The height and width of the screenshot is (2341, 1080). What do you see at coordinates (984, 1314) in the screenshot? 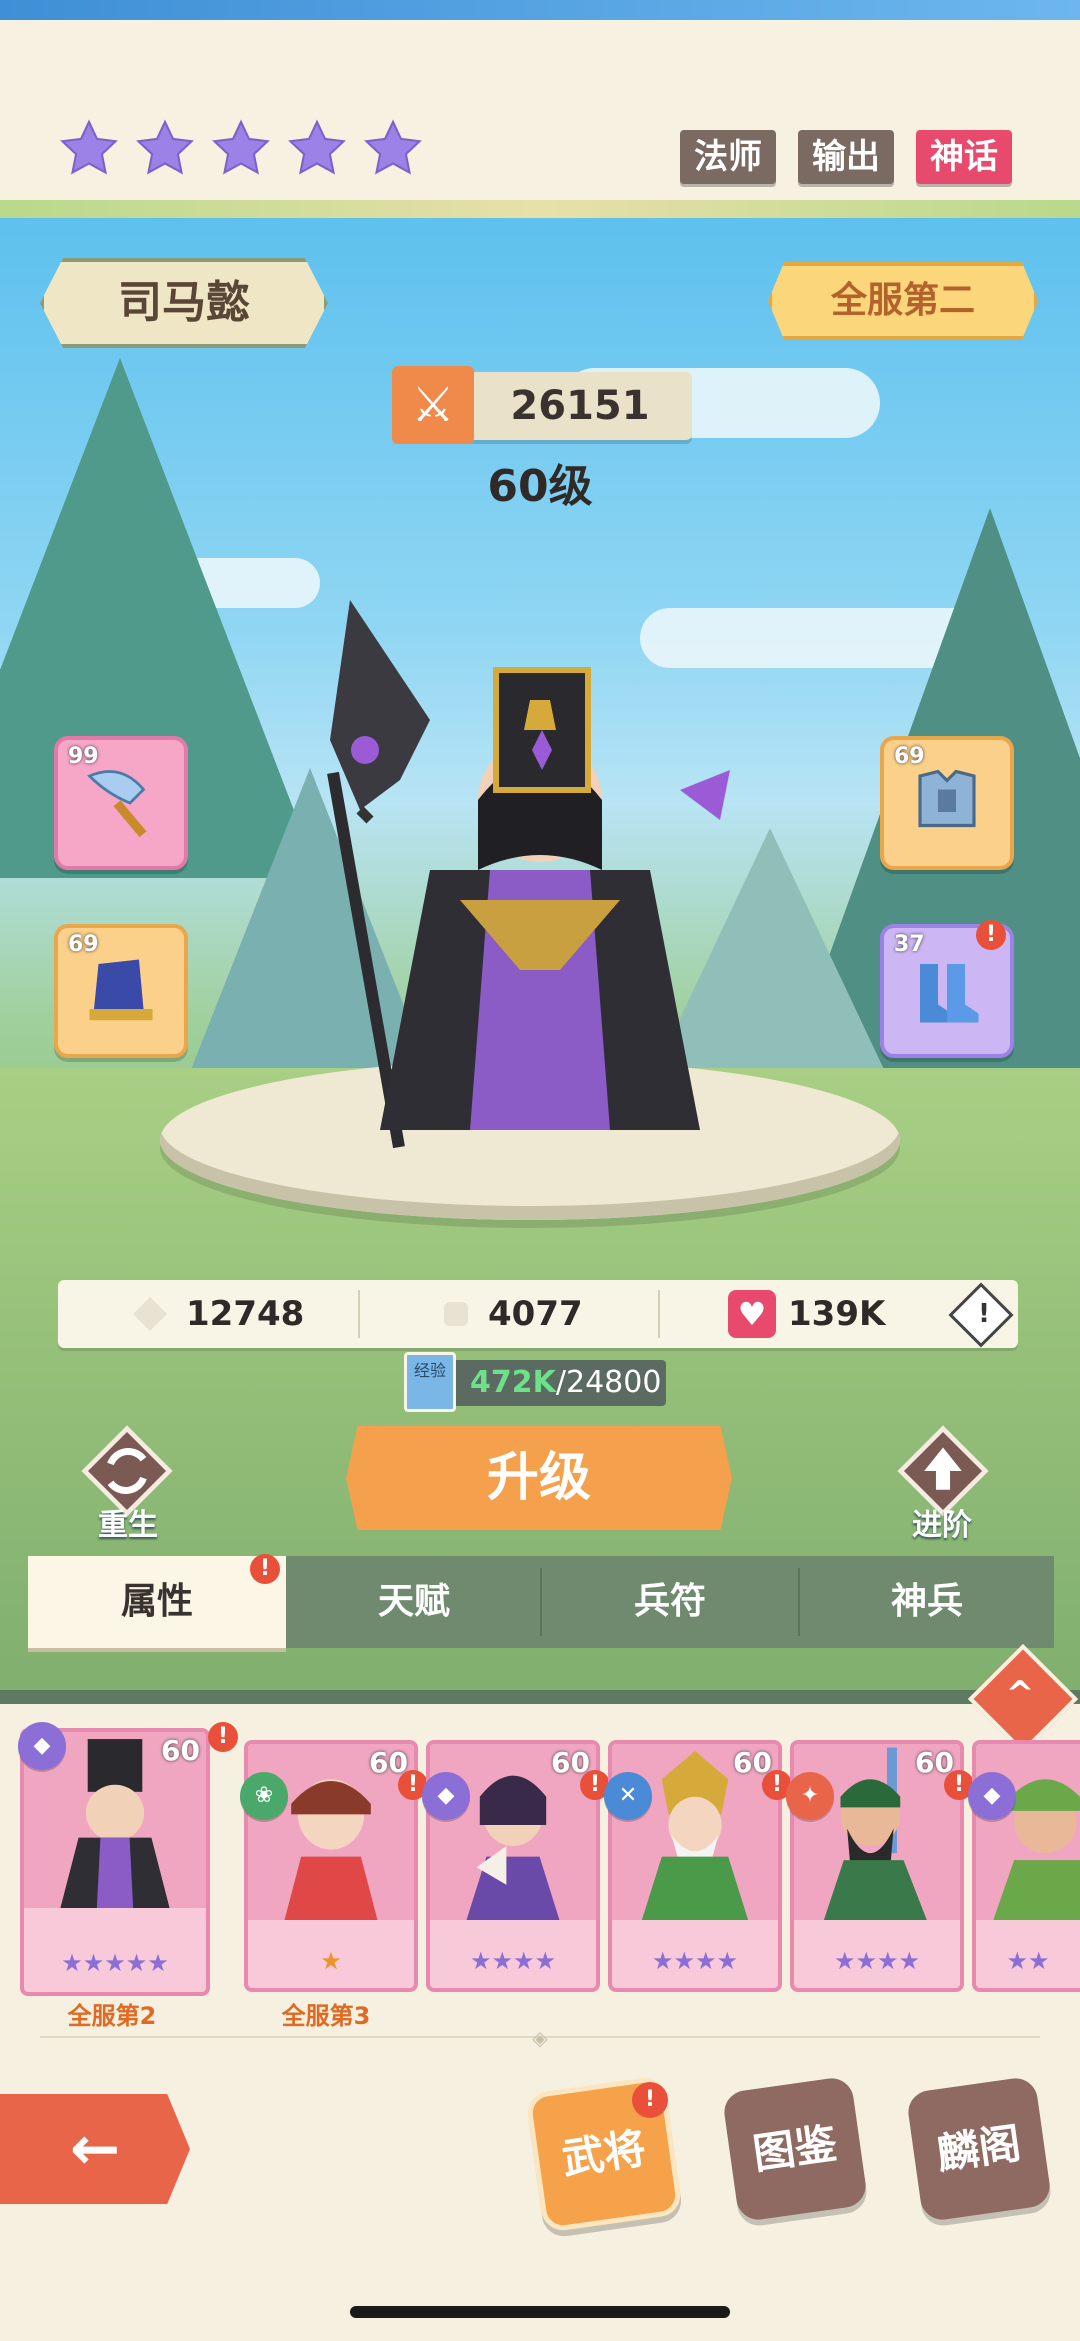
I see `info-icon-glyph: !` at bounding box center [984, 1314].